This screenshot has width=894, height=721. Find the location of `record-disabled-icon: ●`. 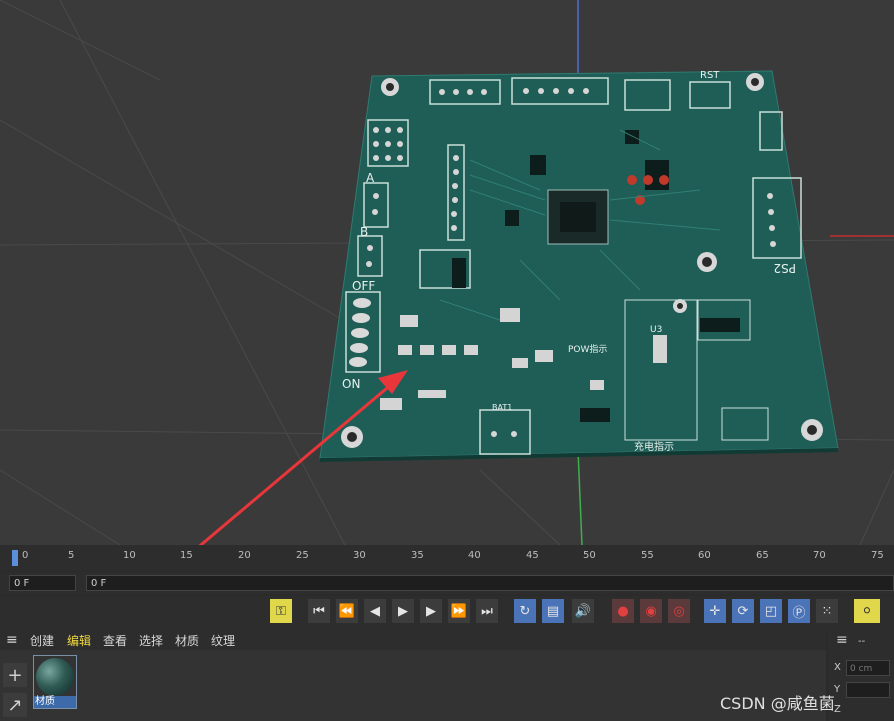

record-disabled-icon: ● is located at coordinates (623, 611).